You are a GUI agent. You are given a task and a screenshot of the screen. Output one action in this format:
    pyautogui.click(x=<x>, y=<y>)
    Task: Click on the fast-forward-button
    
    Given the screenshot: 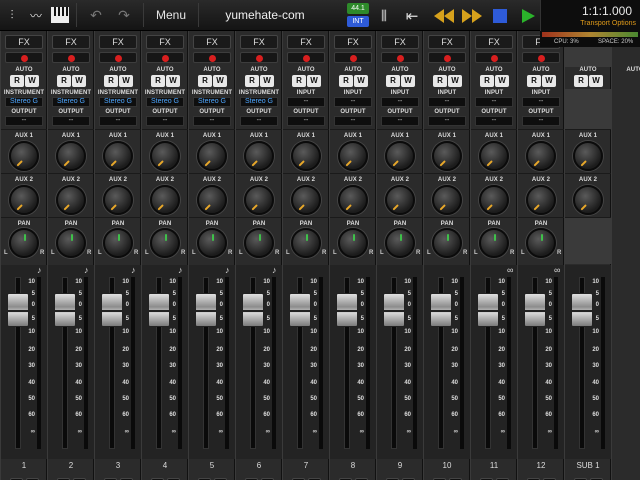 What is the action you would take?
    pyautogui.click(x=472, y=16)
    